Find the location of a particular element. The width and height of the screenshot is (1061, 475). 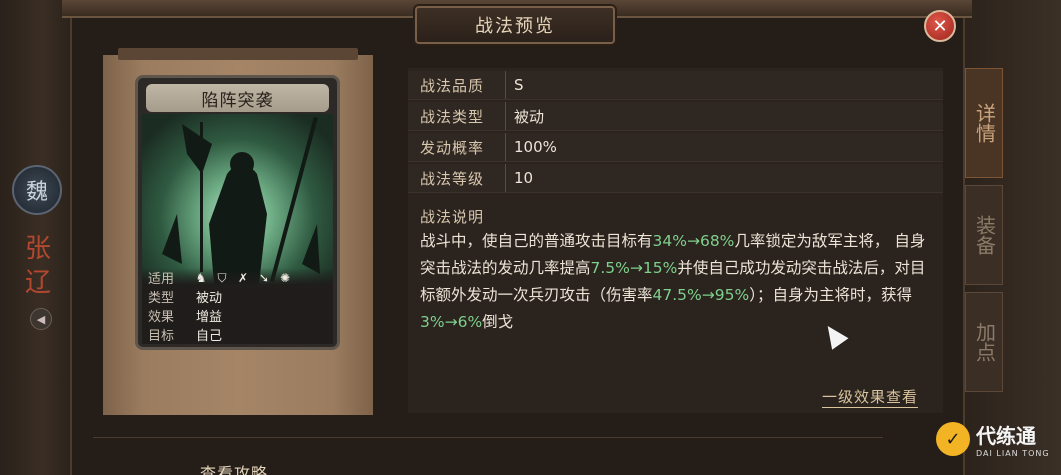

description-heading: 战法说明 is located at coordinates (452, 217).